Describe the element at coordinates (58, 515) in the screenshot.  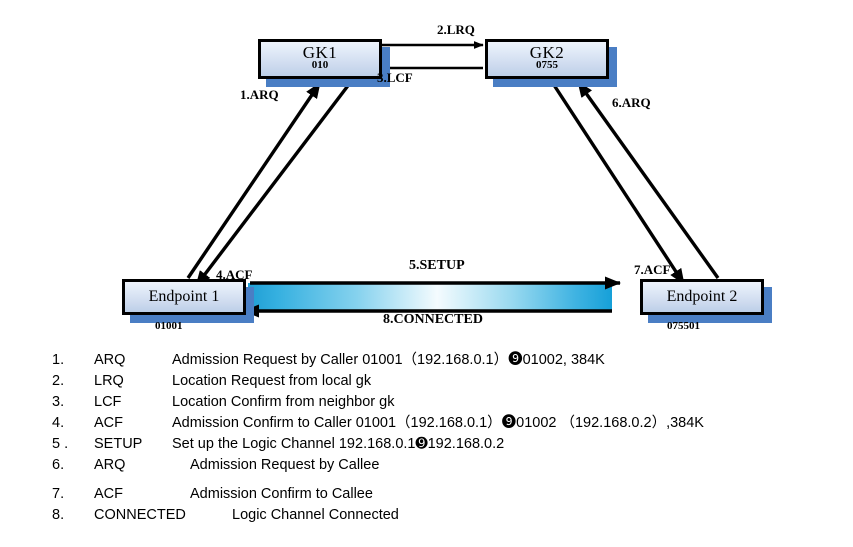
I see `legend-row-number: 8.` at that location.